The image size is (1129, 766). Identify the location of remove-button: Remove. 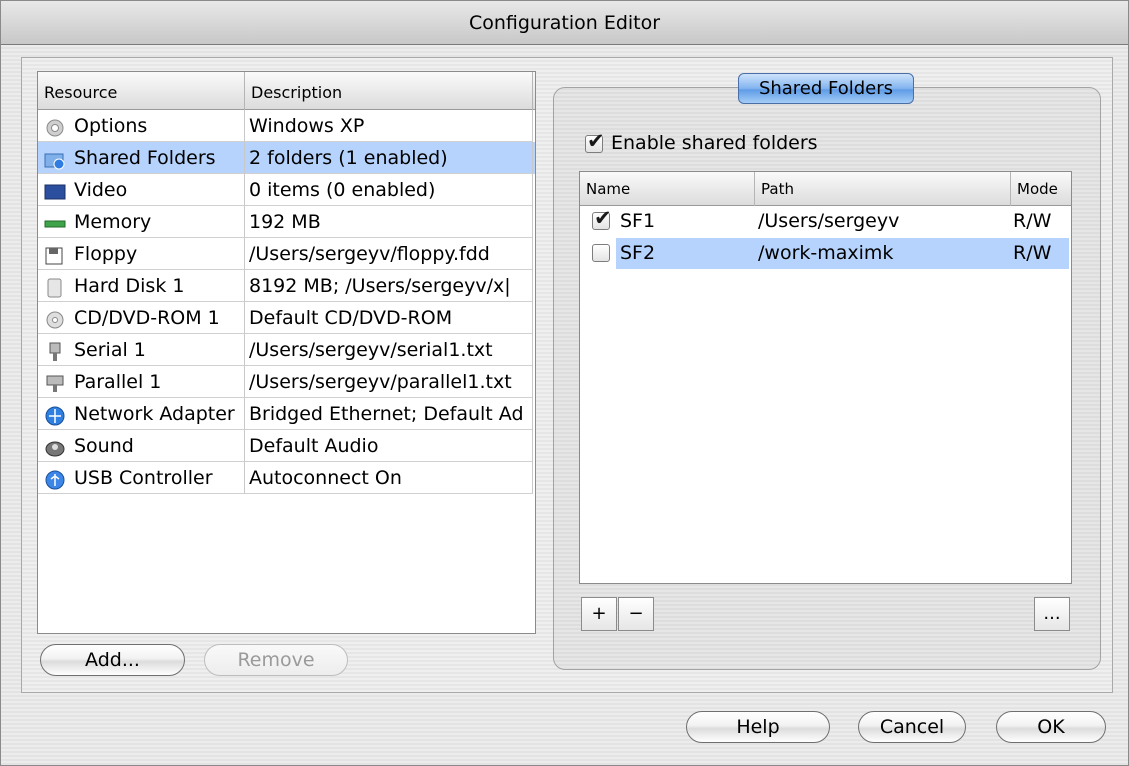
(276, 660).